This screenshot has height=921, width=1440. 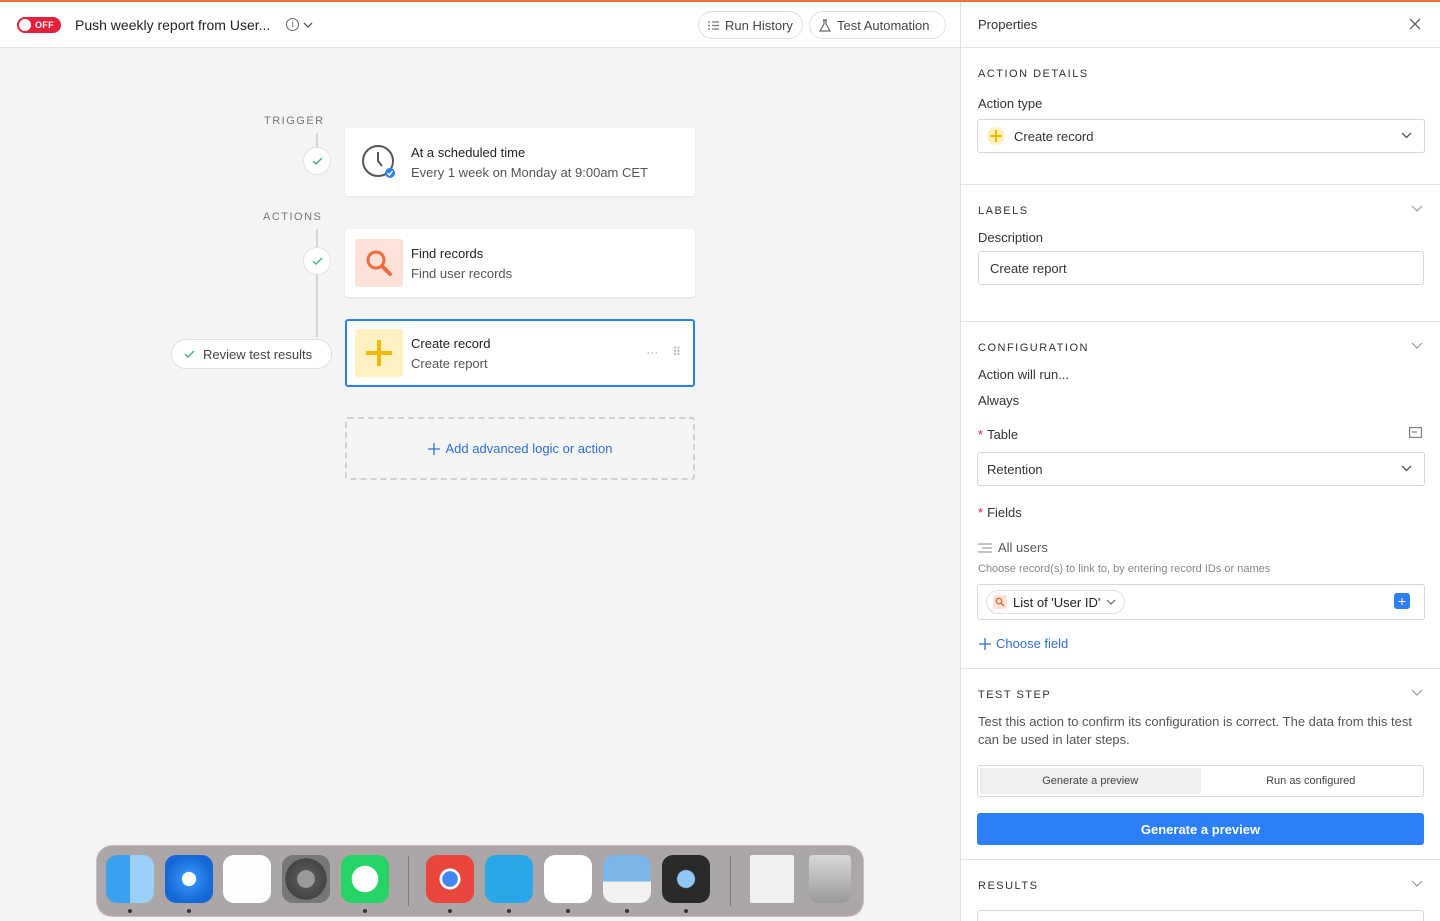 I want to click on quicktime-icon, so click(x=686, y=879).